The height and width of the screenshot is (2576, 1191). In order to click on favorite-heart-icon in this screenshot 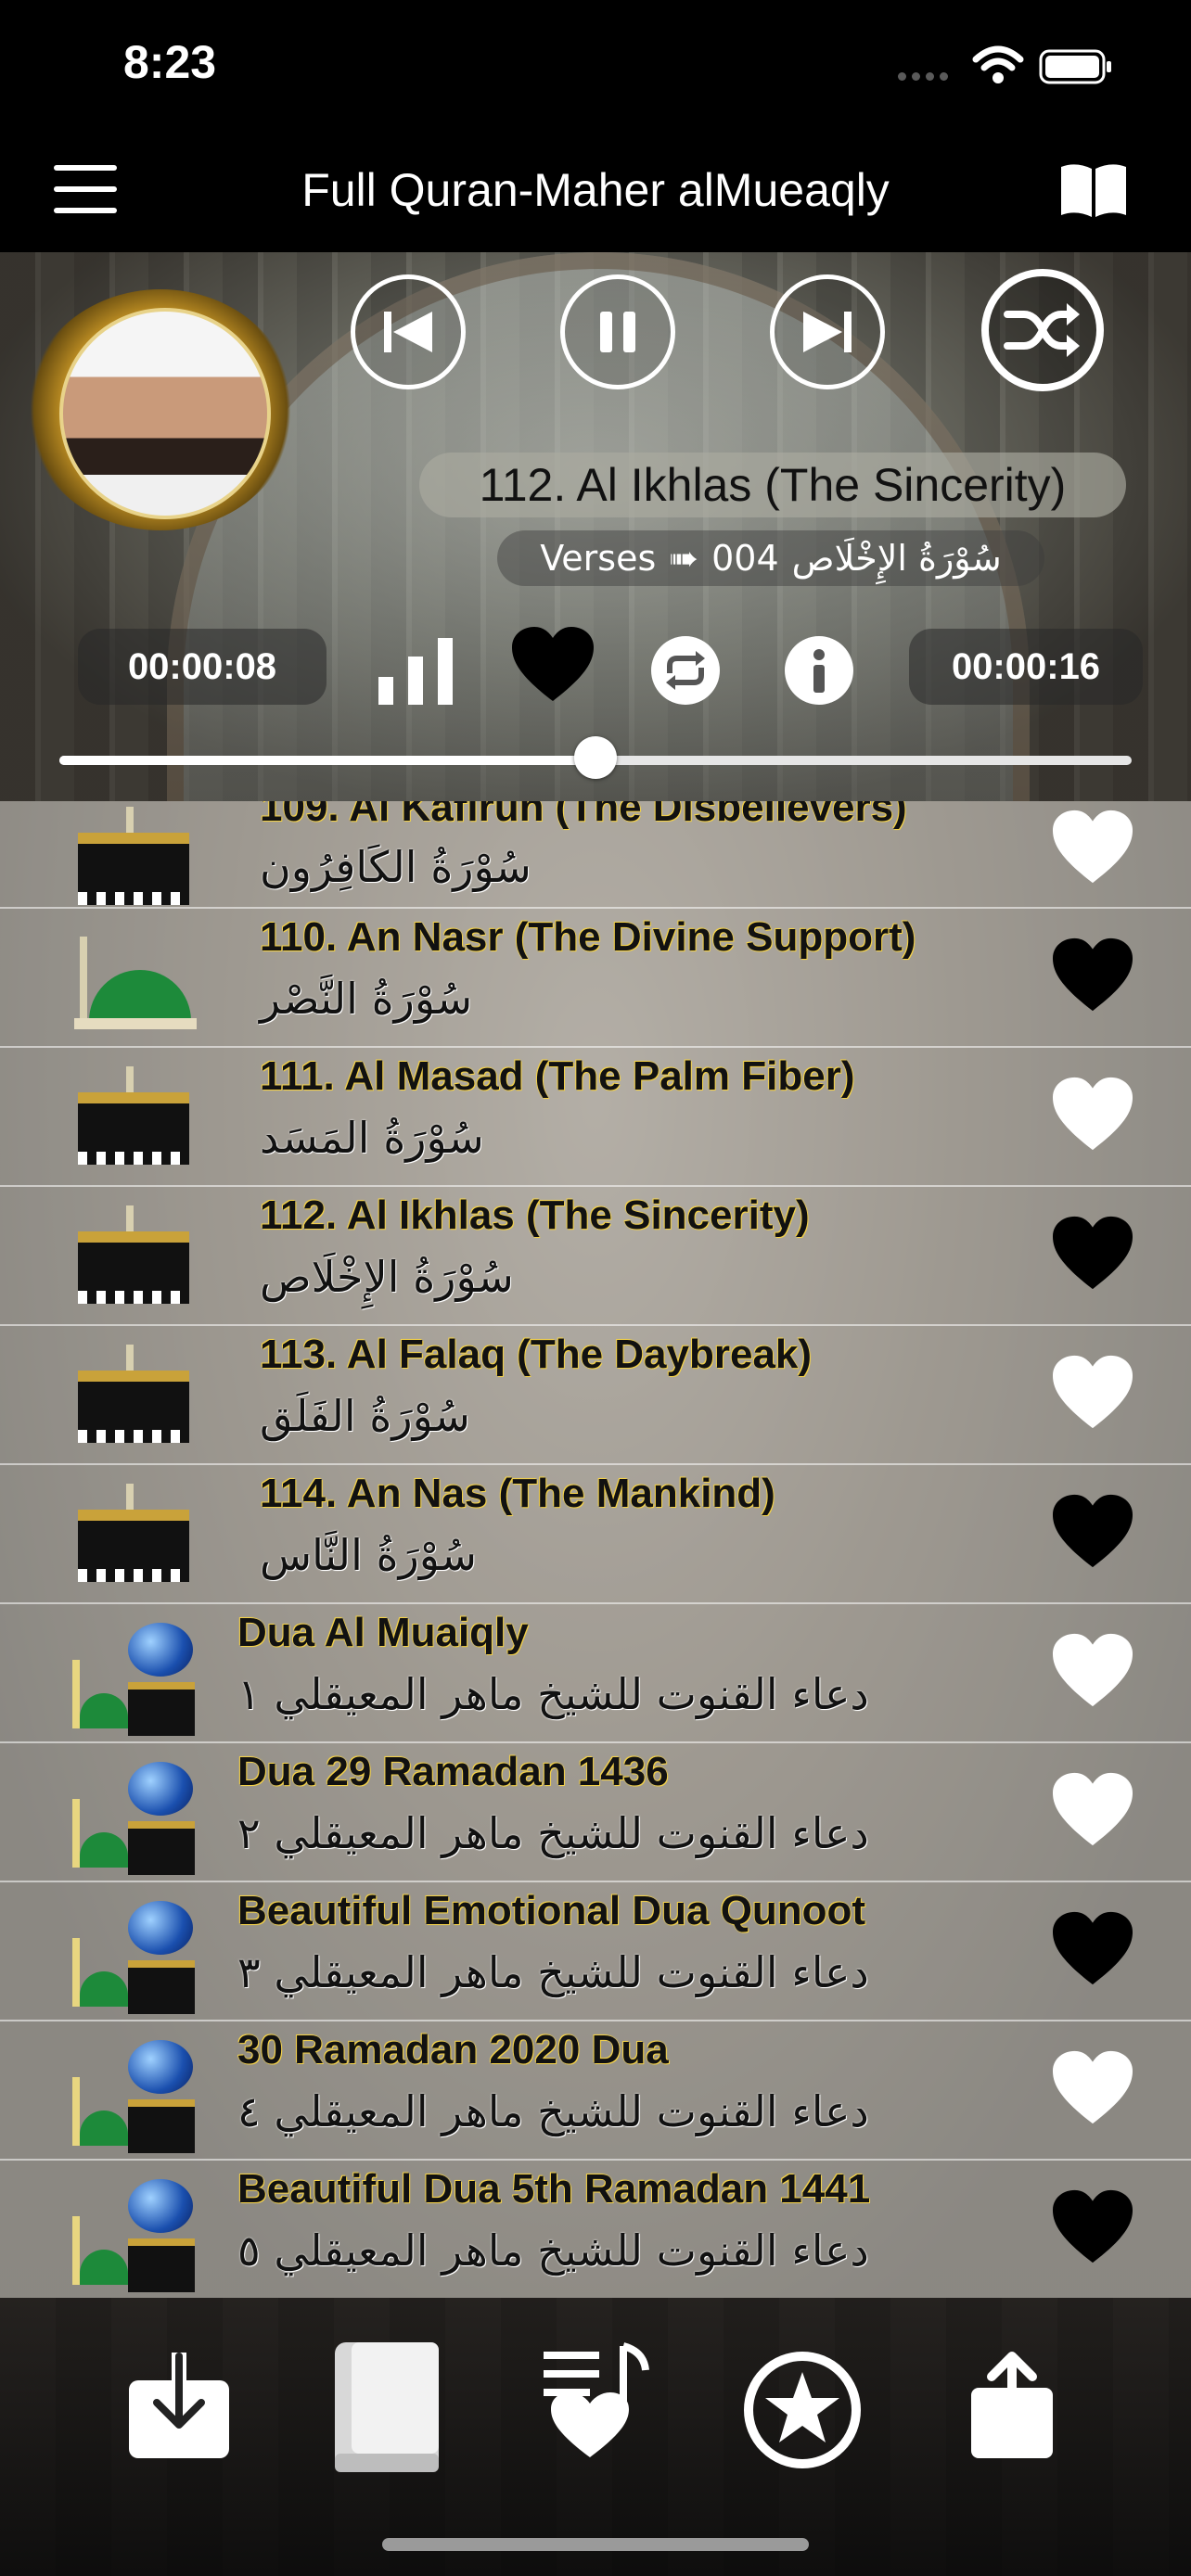, I will do `click(552, 665)`.